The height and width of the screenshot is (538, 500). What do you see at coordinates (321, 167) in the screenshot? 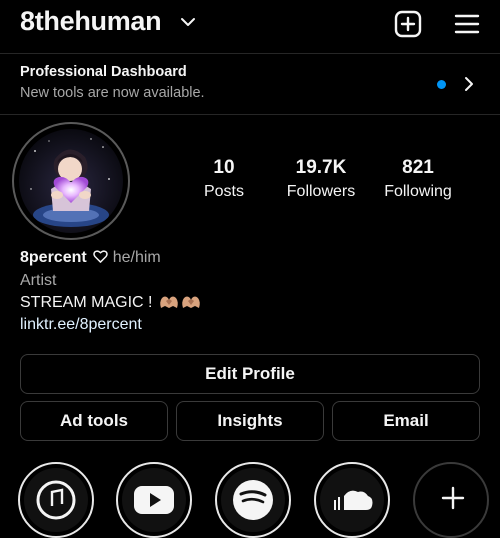
I see `followers-count: 19.7K` at bounding box center [321, 167].